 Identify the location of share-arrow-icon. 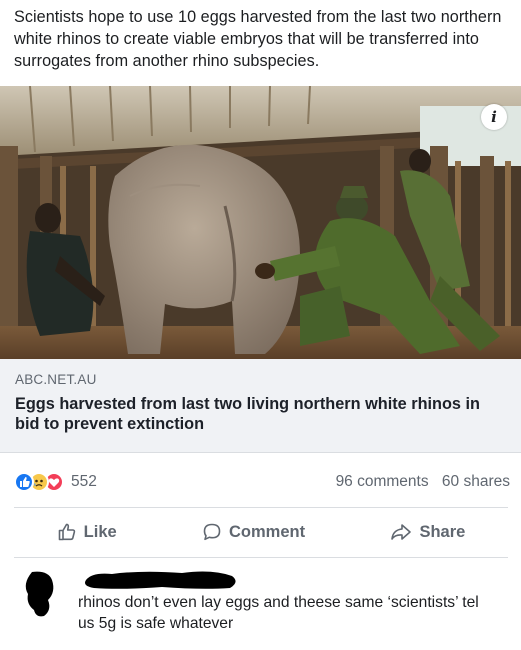
(401, 532).